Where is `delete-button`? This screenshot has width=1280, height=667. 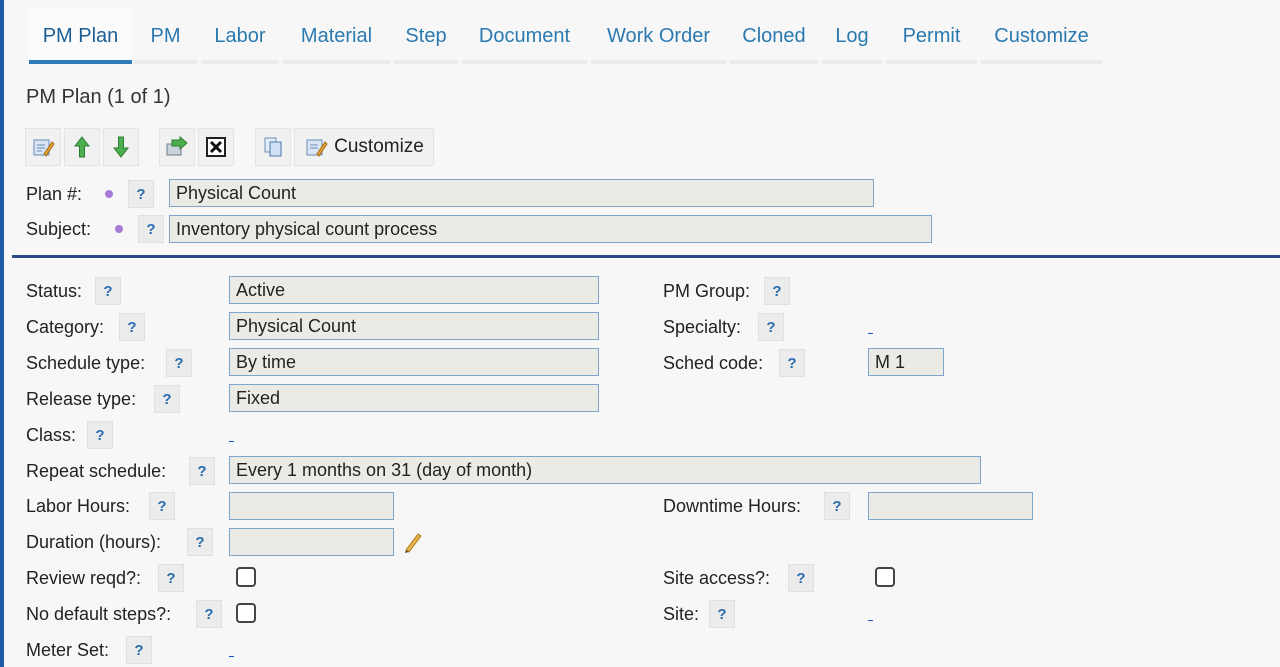 delete-button is located at coordinates (216, 147).